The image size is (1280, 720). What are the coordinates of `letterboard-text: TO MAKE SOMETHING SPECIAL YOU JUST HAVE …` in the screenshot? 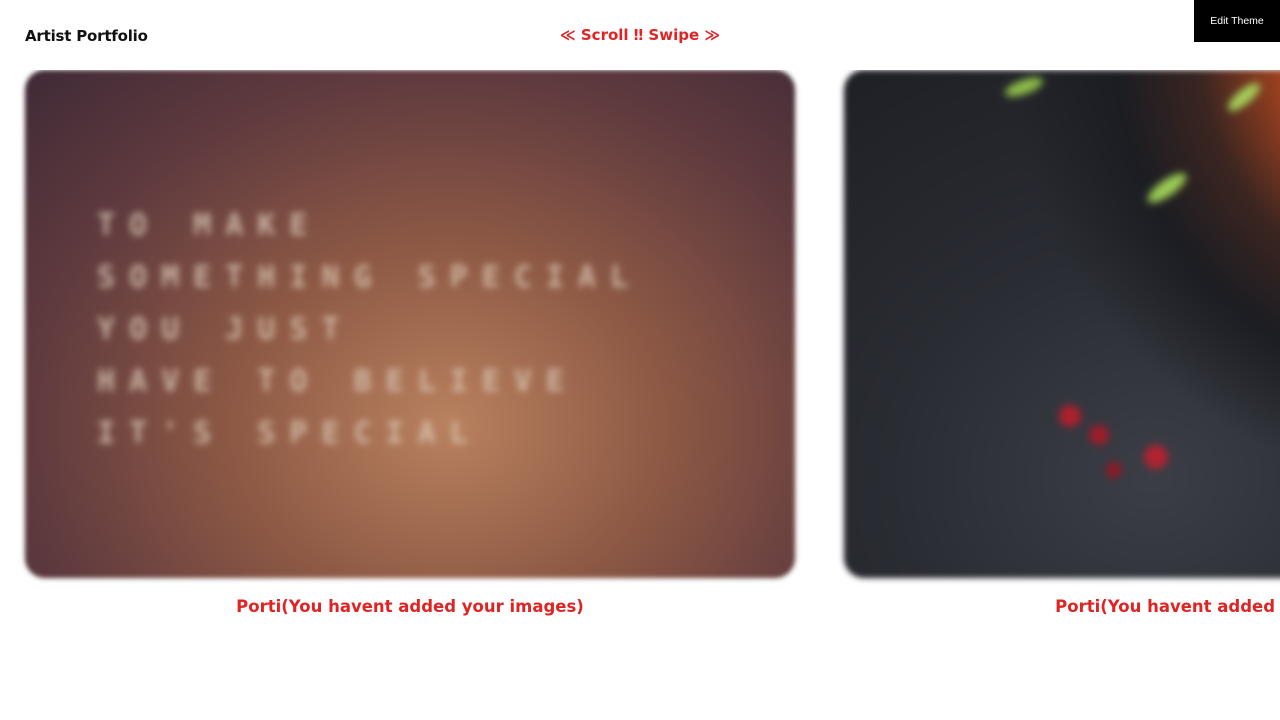 It's located at (370, 329).